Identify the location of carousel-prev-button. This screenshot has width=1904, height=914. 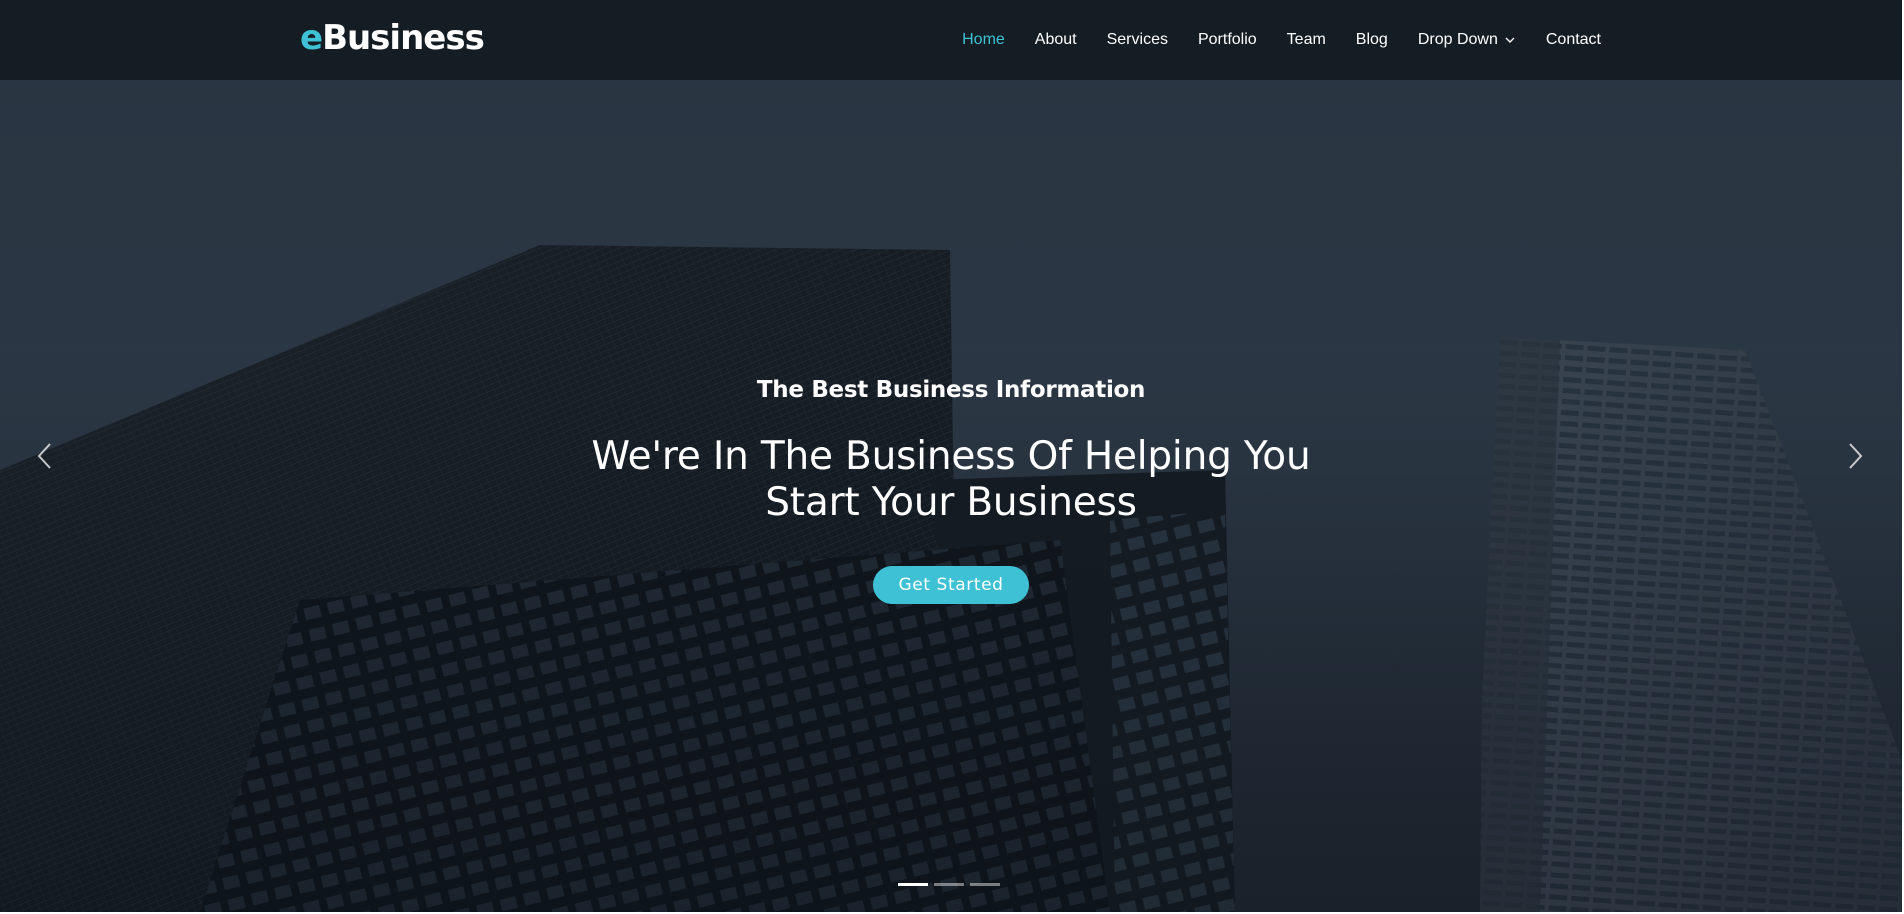
(46, 456).